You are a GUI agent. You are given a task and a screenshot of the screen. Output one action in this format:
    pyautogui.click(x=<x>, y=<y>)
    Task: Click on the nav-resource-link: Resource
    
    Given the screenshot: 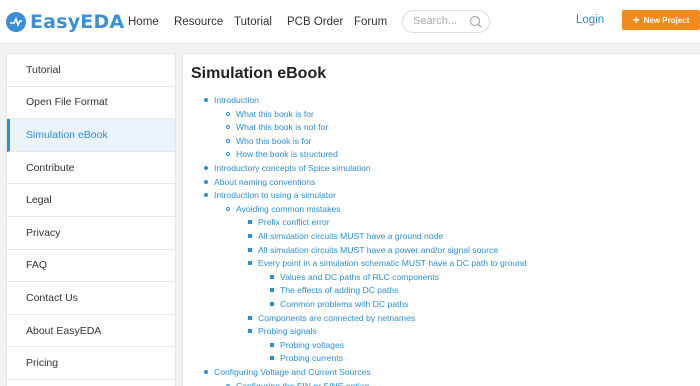 What is the action you would take?
    pyautogui.click(x=198, y=22)
    